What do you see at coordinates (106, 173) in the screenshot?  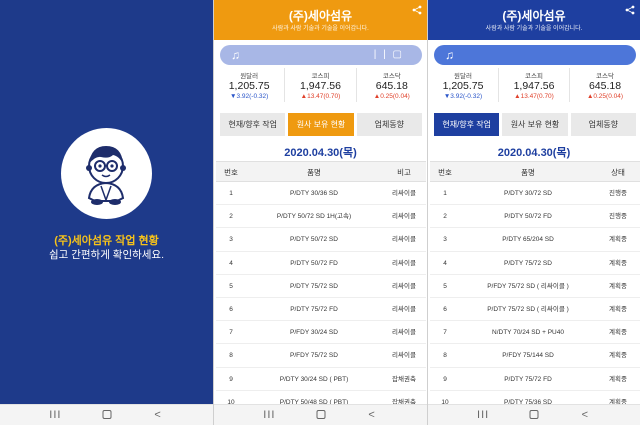 I see `mascot-logo` at bounding box center [106, 173].